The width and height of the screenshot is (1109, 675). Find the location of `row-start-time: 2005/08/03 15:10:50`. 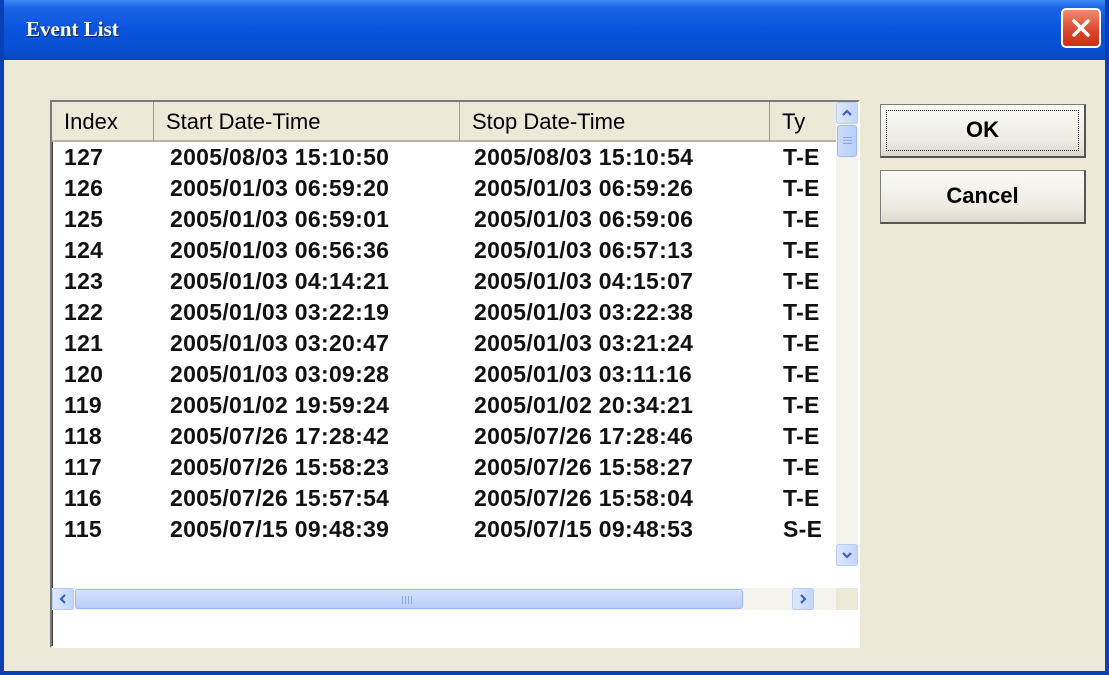

row-start-time: 2005/08/03 15:10:50 is located at coordinates (280, 157).